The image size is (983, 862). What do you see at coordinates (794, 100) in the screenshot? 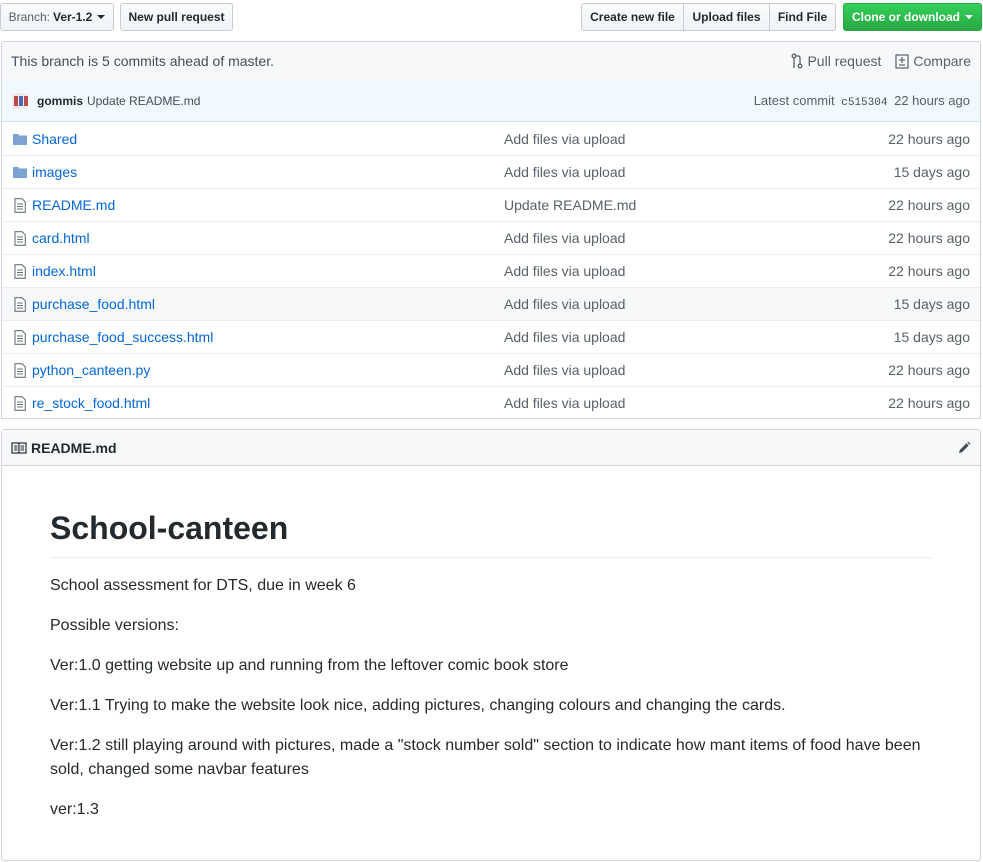
I see `latest-commit-label: Latest commit` at bounding box center [794, 100].